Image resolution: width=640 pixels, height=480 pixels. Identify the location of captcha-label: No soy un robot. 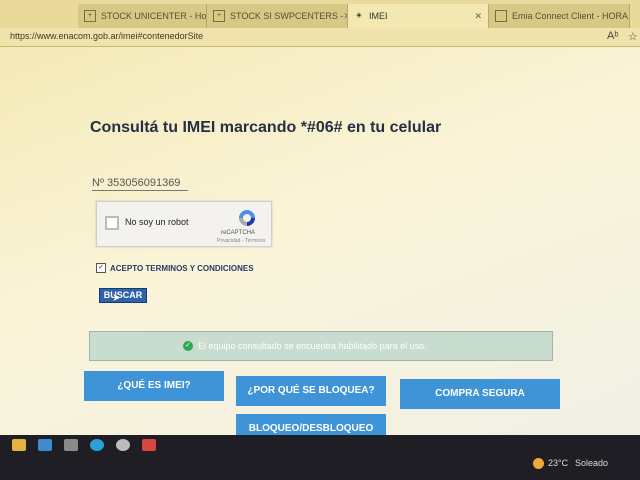
(157, 222).